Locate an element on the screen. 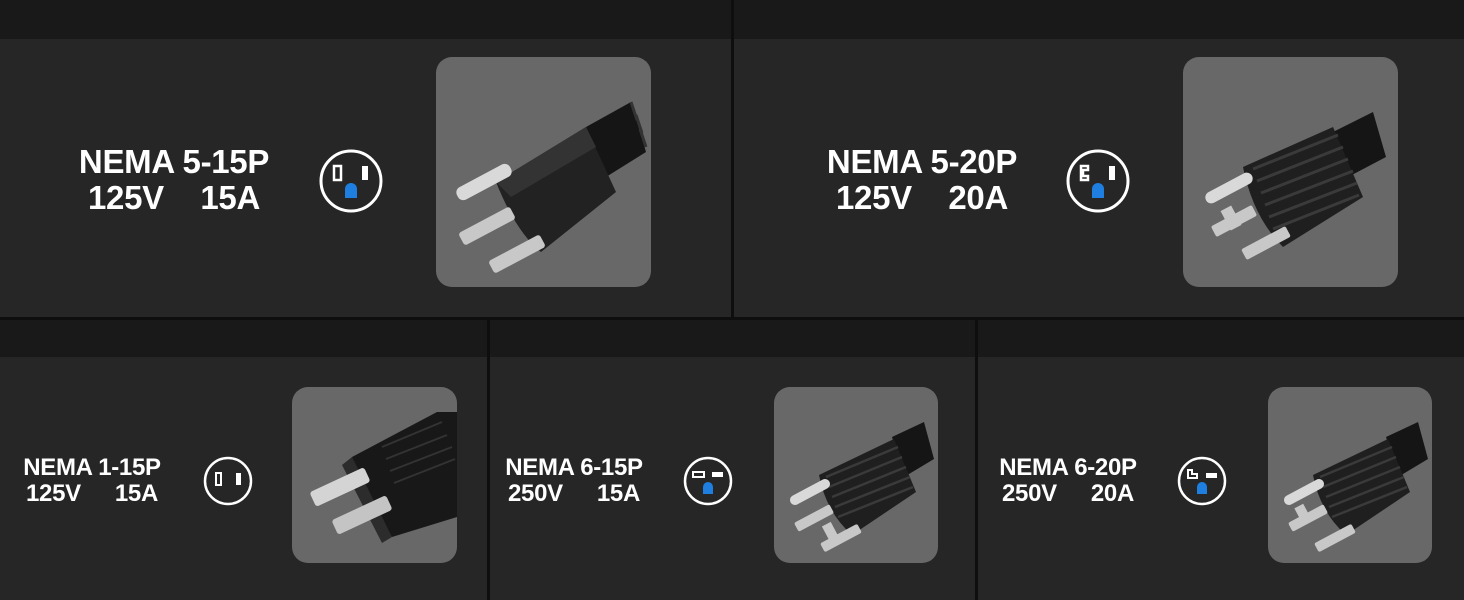 The image size is (1464, 600). plug-name: NEMA 5-20P is located at coordinates (922, 161).